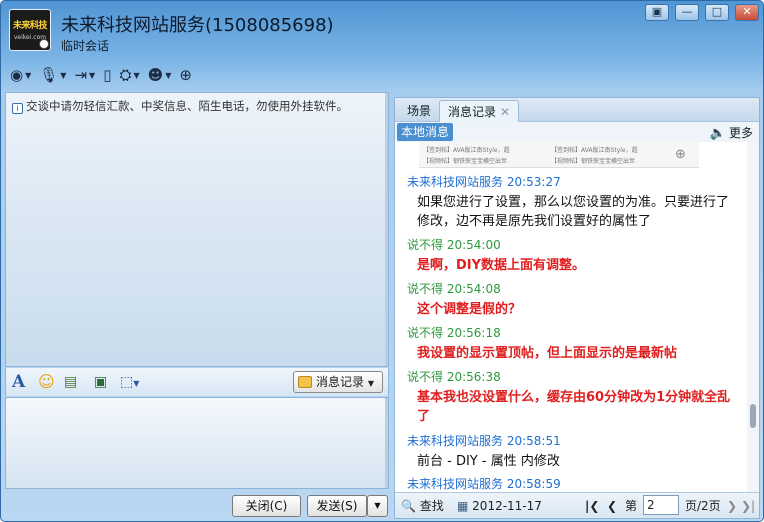 This screenshot has height=522, width=764. What do you see at coordinates (44, 44) in the screenshot?
I see `clock-icon` at bounding box center [44, 44].